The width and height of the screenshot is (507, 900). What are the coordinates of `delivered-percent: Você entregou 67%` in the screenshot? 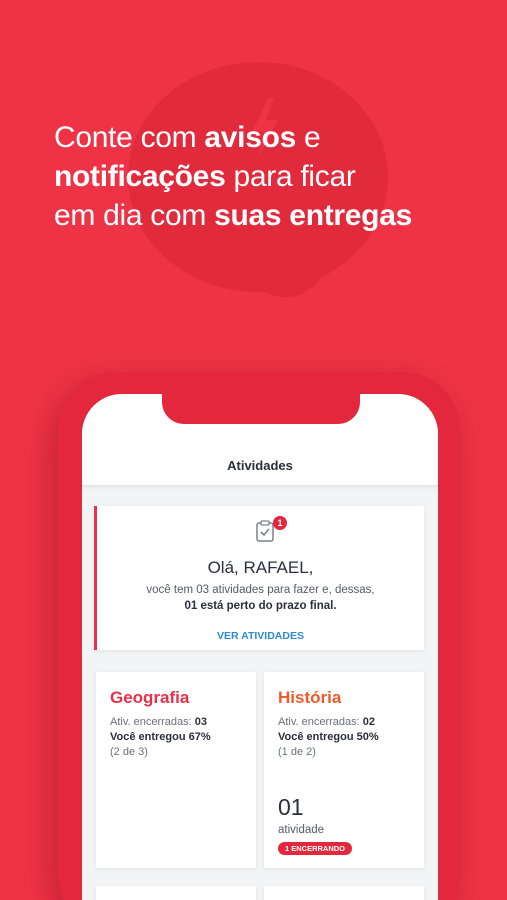 It's located at (160, 737).